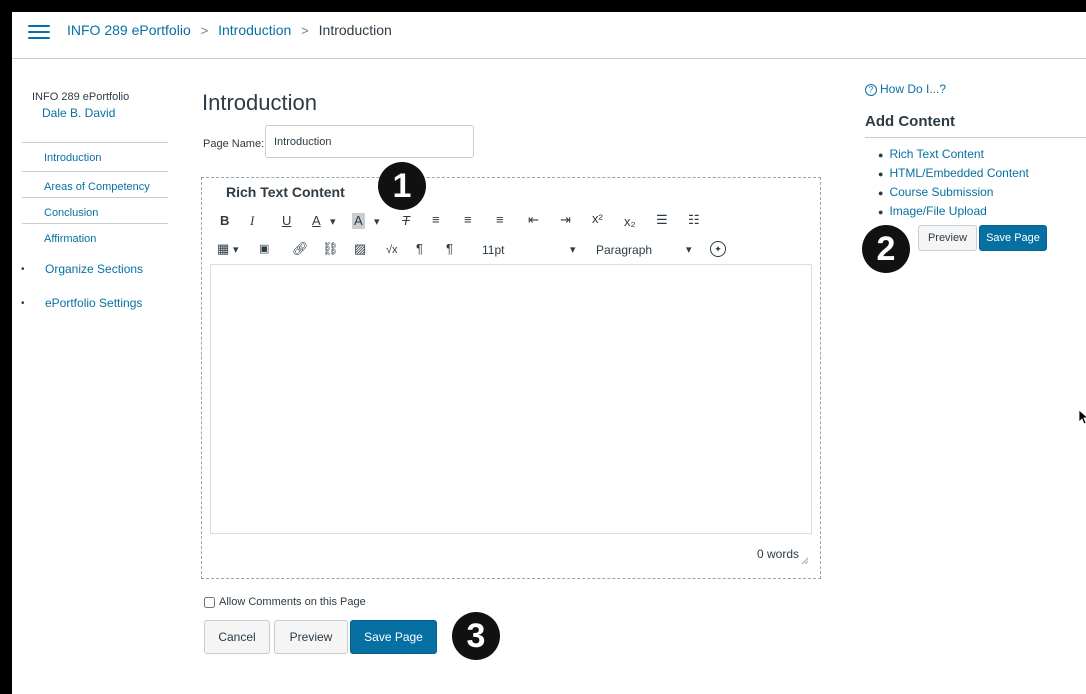 The height and width of the screenshot is (694, 1086). Describe the element at coordinates (662, 220) in the screenshot. I see `bulleted-list-icon: ☰` at that location.